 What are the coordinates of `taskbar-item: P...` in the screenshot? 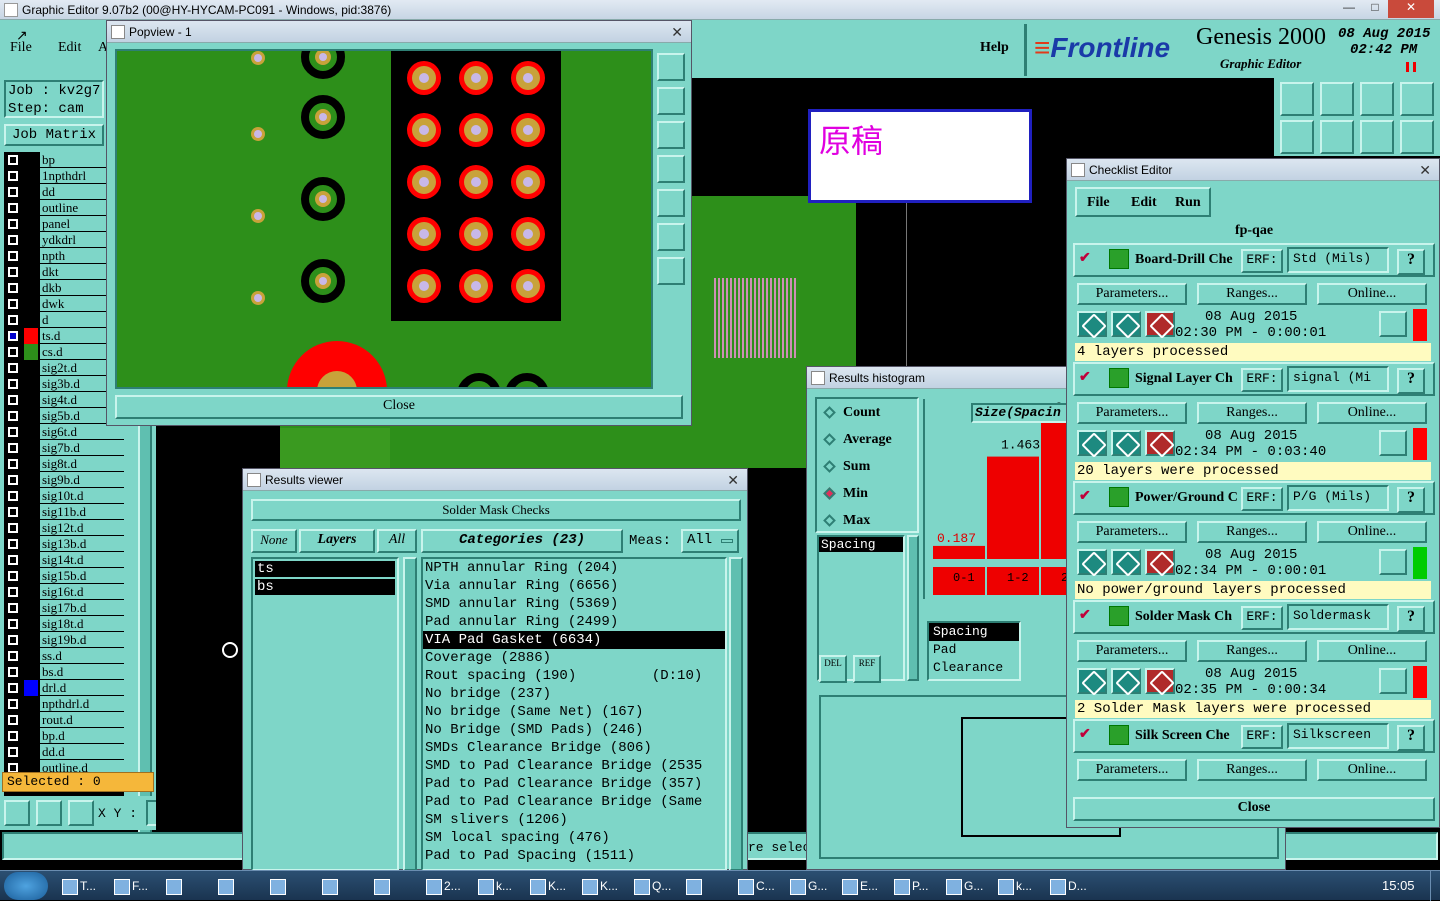 It's located at (915, 886).